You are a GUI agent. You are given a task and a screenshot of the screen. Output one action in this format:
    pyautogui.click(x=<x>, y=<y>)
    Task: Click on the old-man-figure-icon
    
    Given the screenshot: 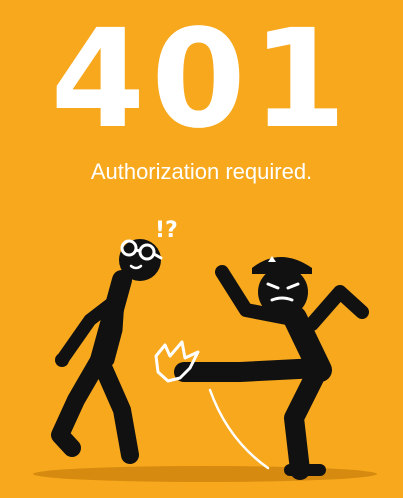 What is the action you would take?
    pyautogui.click(x=107, y=351)
    